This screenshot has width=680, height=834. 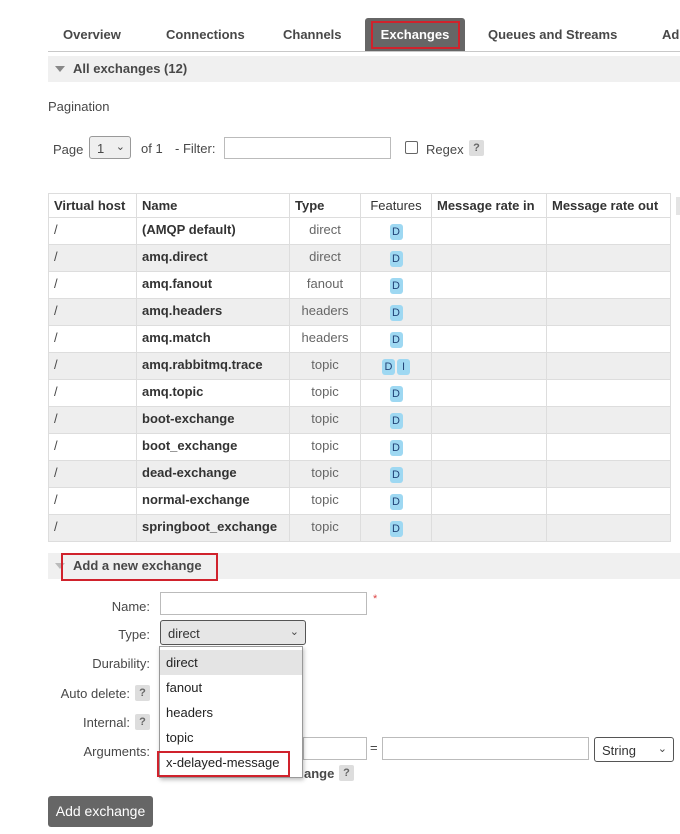 What do you see at coordinates (411, 147) in the screenshot?
I see `regex-checkbox` at bounding box center [411, 147].